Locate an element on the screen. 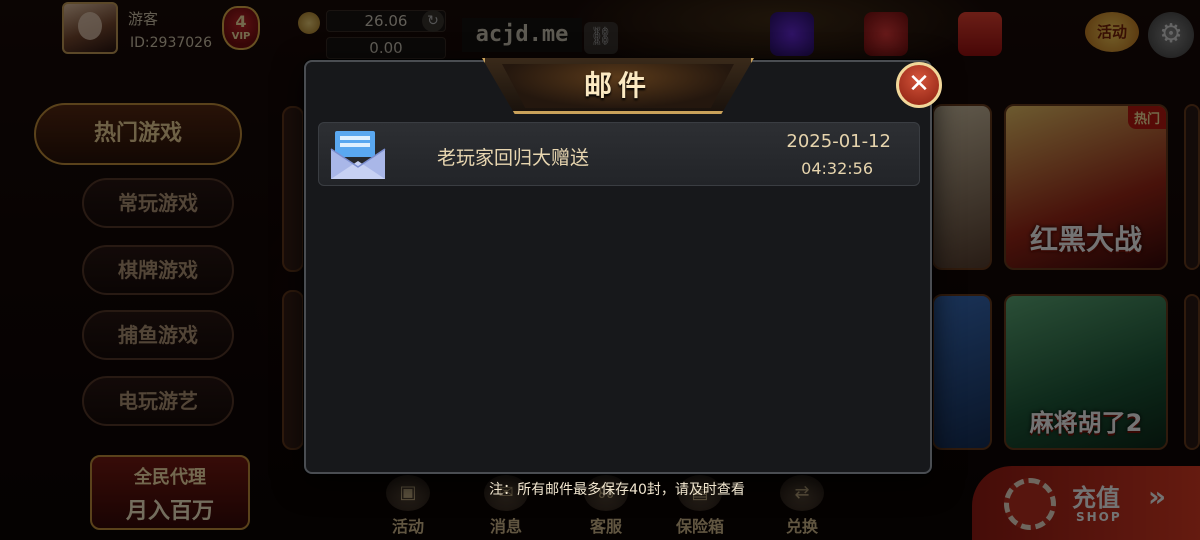 The width and height of the screenshot is (1200, 540). mail-retention-note: 注：所有邮件最多保存40封，请及时查看 is located at coordinates (617, 490).